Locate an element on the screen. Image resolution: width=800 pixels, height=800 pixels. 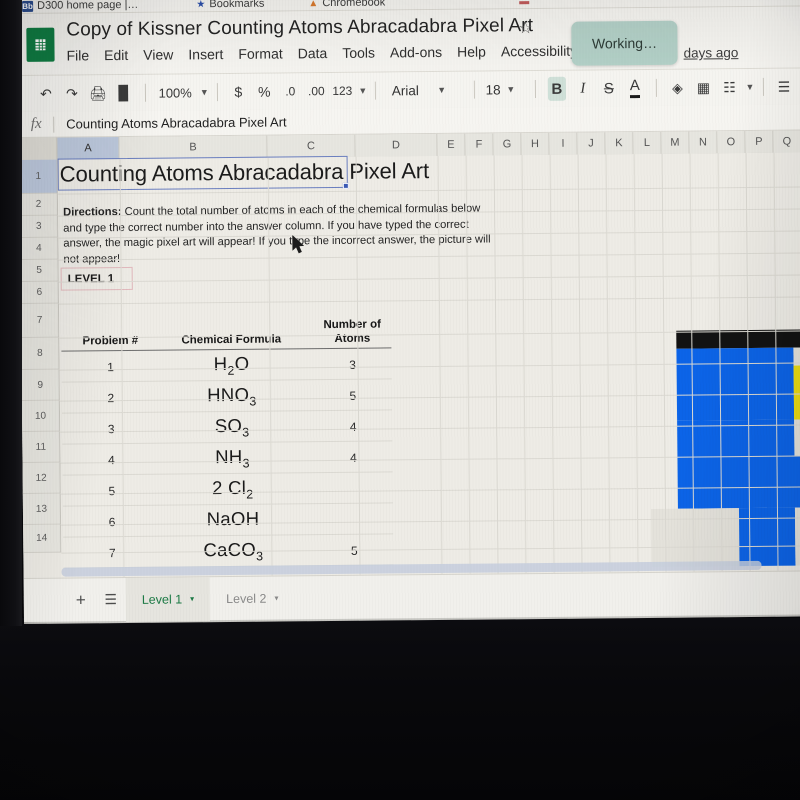
row-header-11: 11 is located at coordinates (41, 447).